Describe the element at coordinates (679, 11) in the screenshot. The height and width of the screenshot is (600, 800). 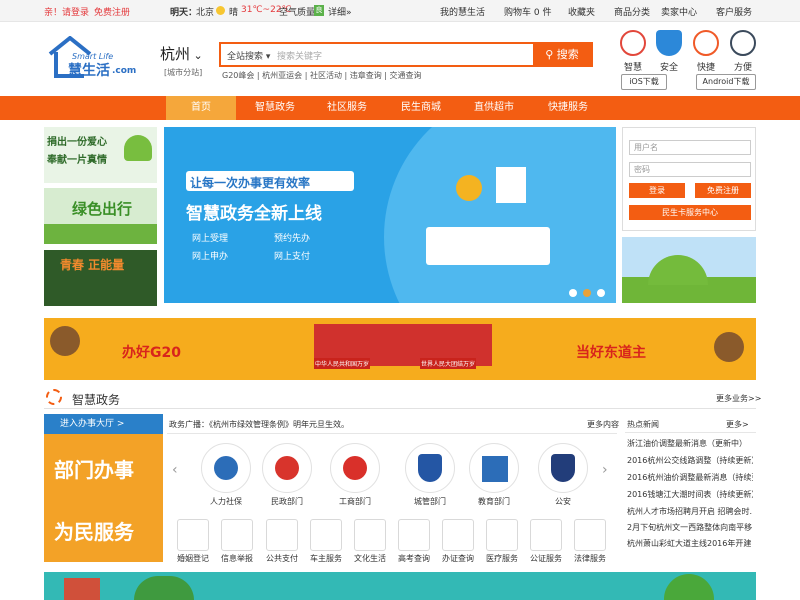
I see `seller-center-link: 卖家中心` at that location.